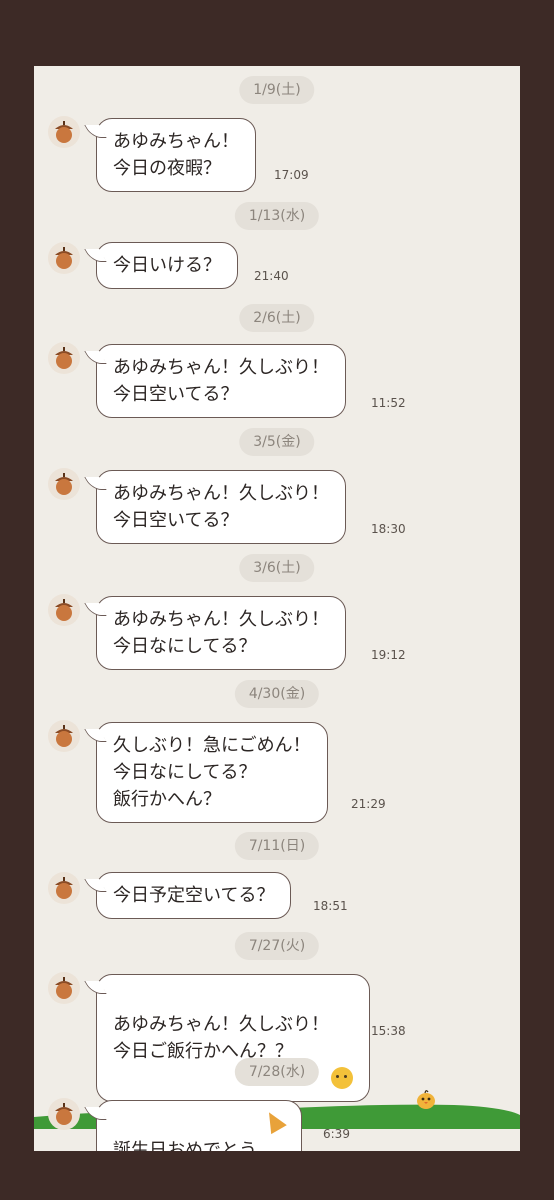 This screenshot has width=554, height=1200. Describe the element at coordinates (176, 155) in the screenshot. I see `message-bubble: あゆみちゃん！ 今日の夜暇？` at that location.